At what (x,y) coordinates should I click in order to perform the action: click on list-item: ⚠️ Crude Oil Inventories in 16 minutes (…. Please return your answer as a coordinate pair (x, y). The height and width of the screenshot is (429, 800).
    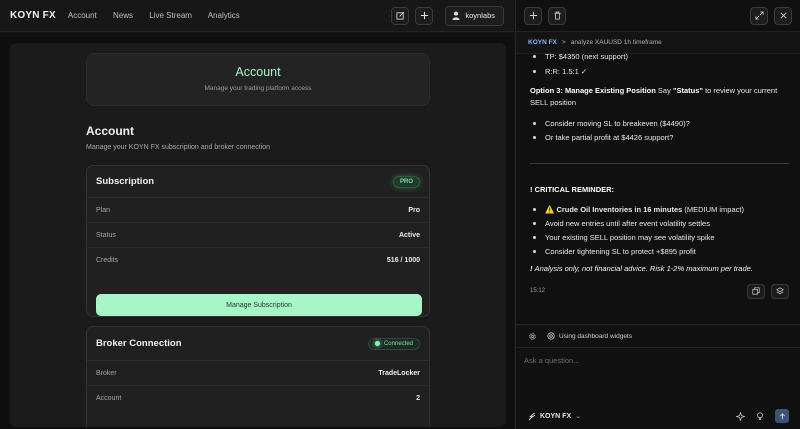
    Looking at the image, I should click on (659, 209).